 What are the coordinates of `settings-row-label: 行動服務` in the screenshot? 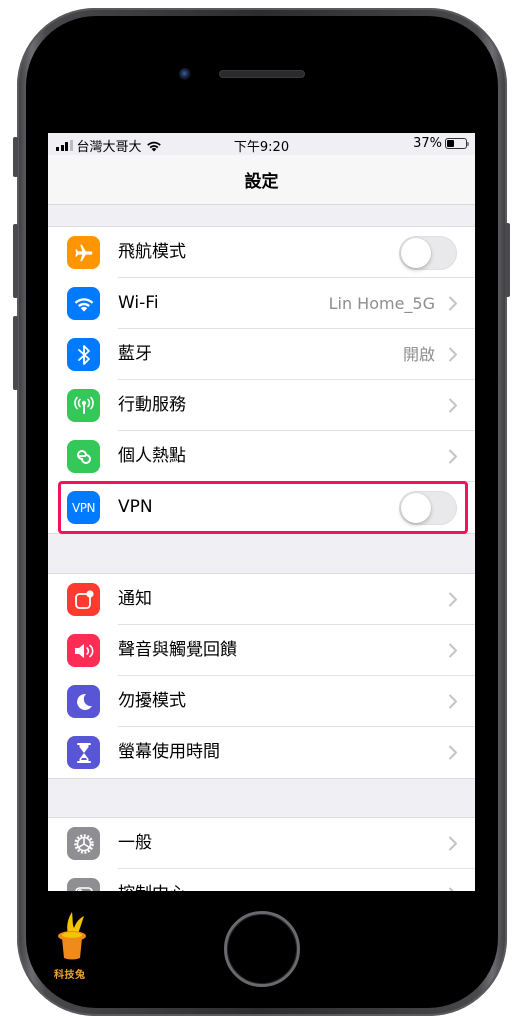 It's located at (152, 405).